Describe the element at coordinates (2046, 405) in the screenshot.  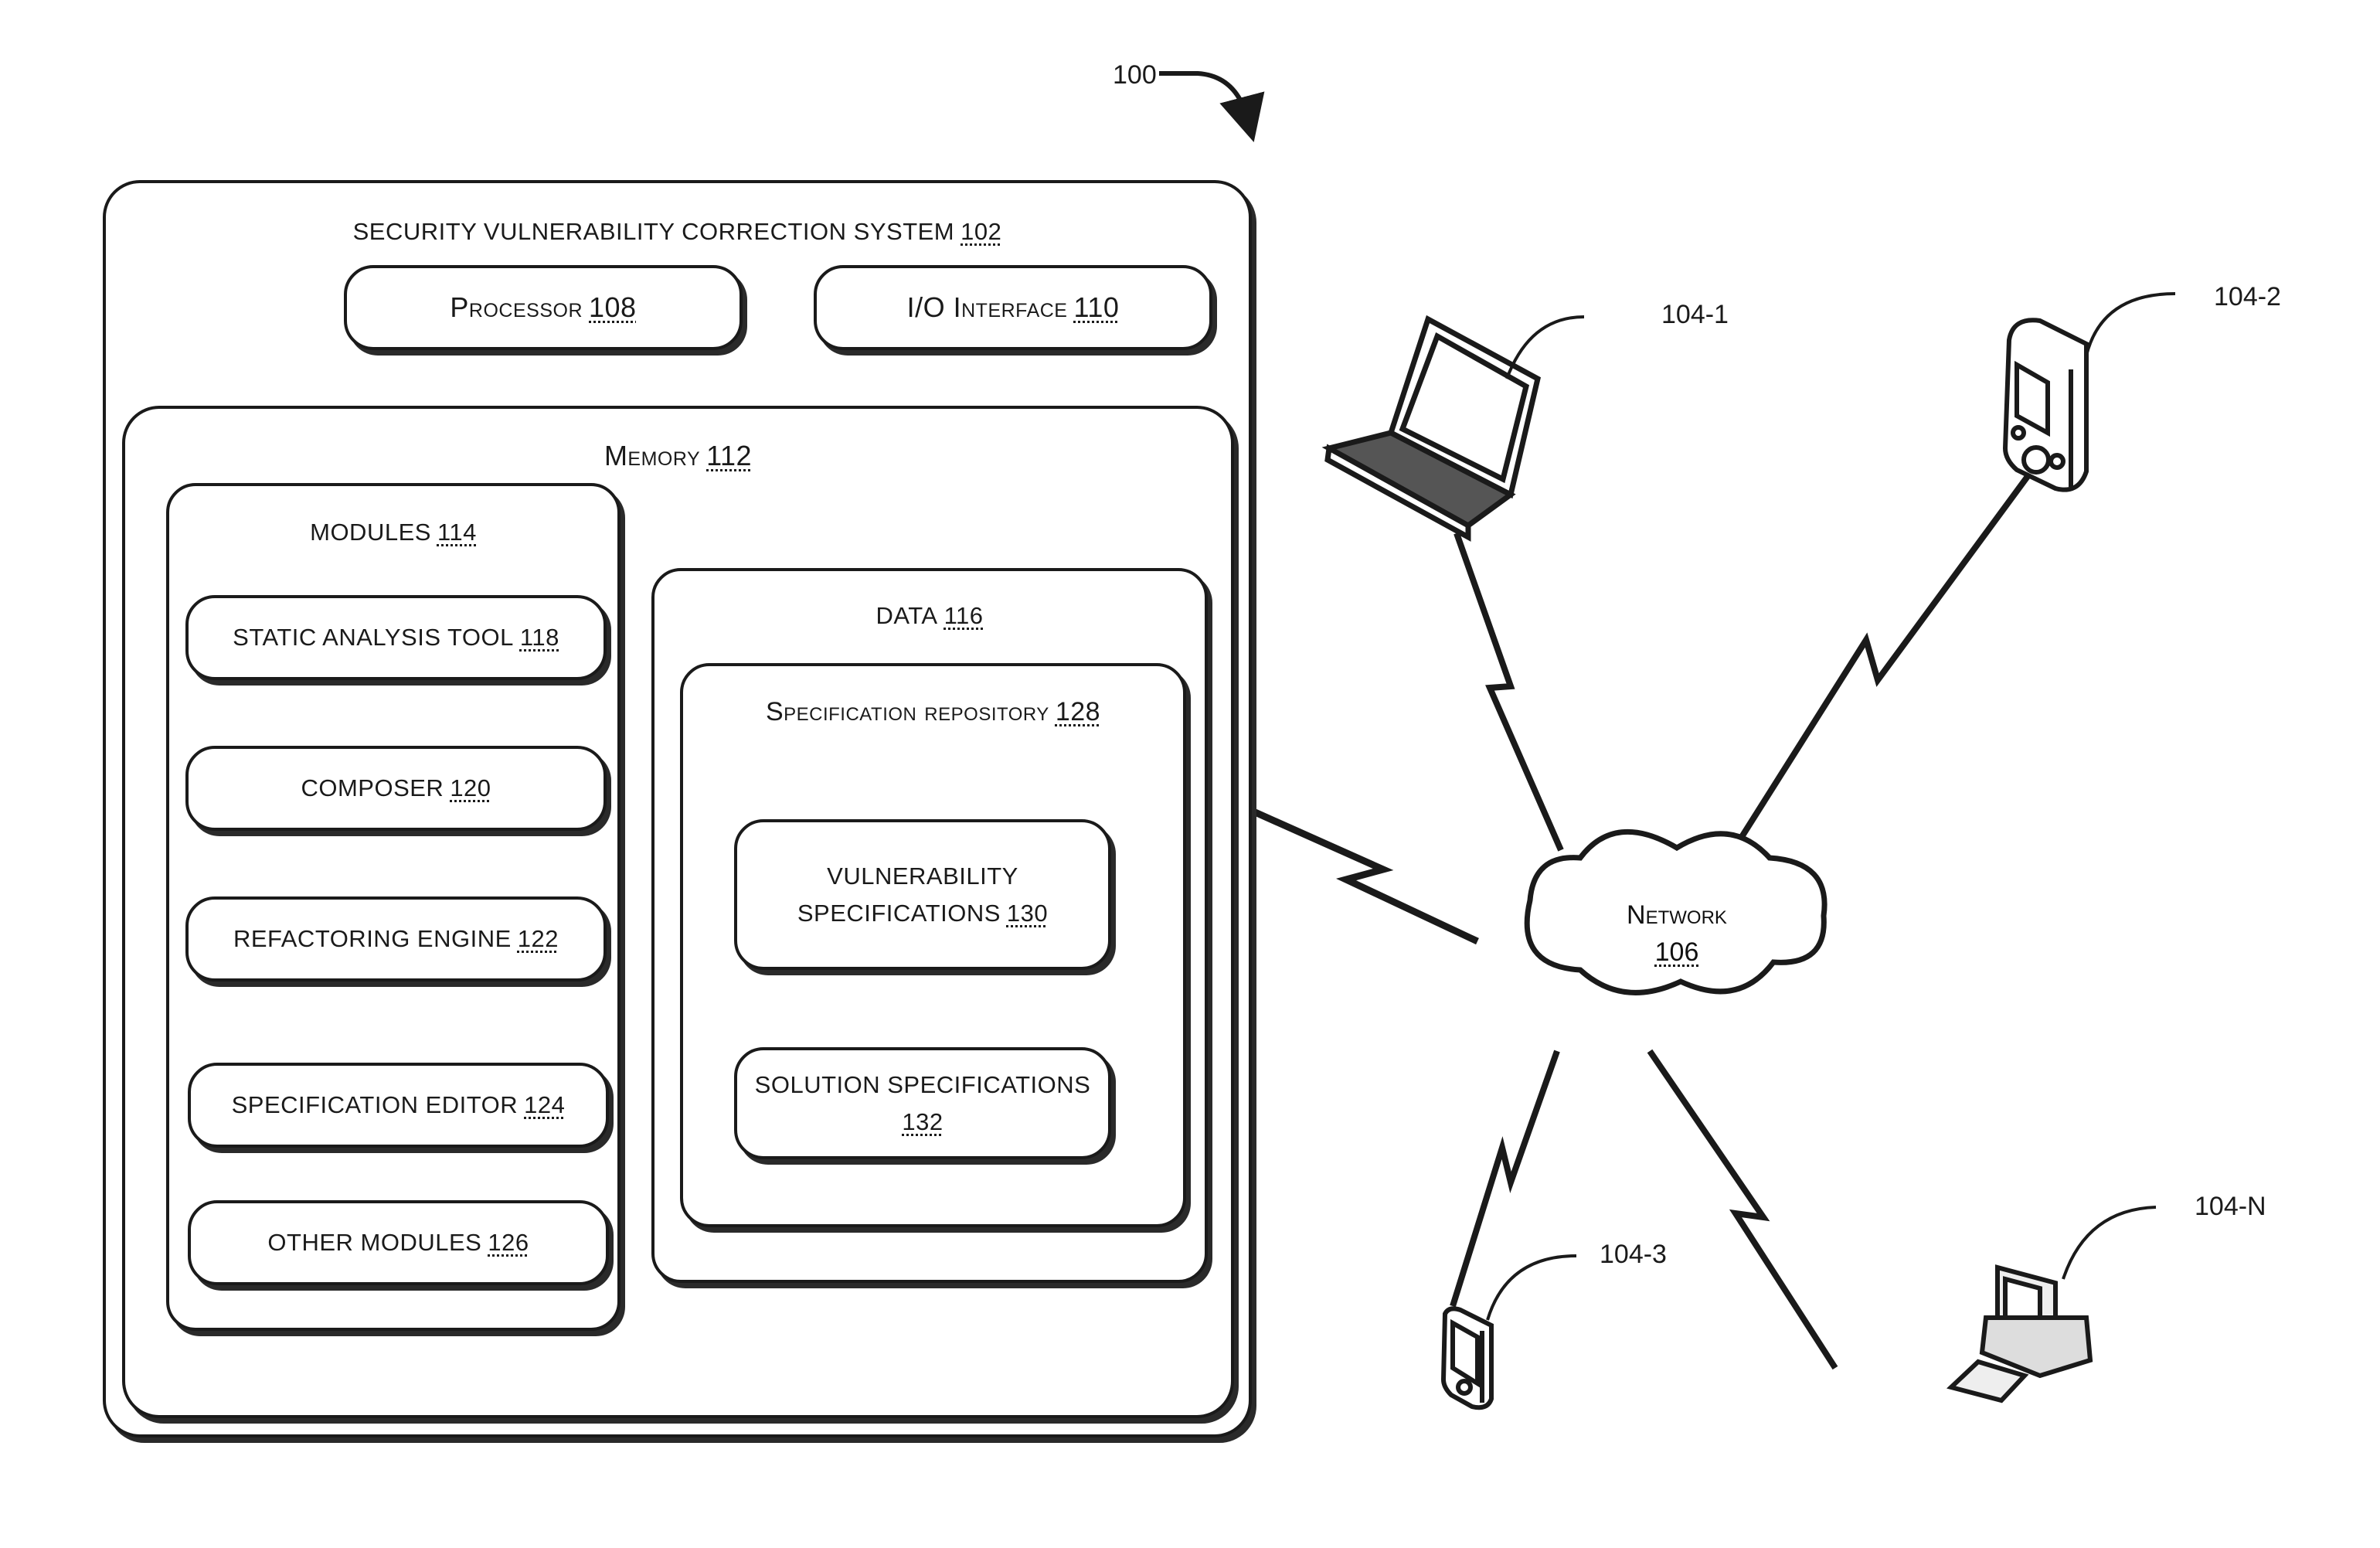
I see `pda-icon` at that location.